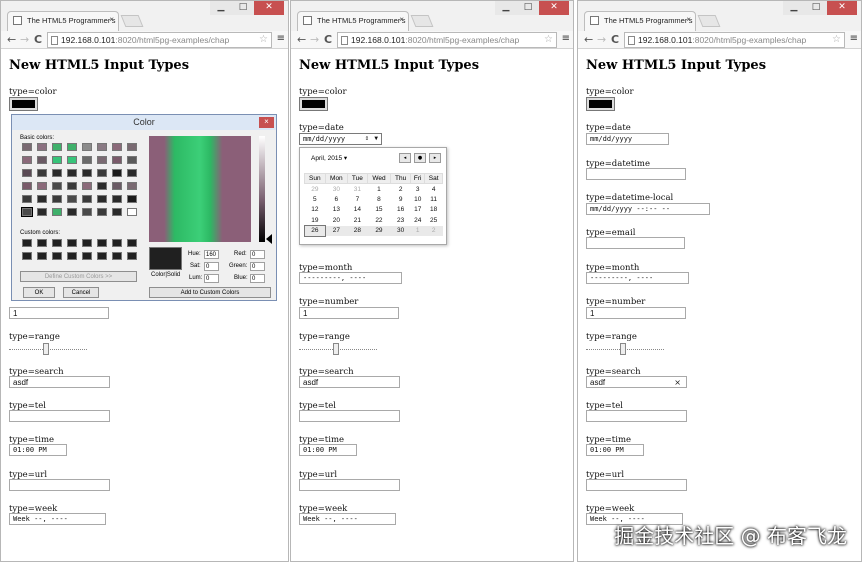  I want to click on calendar-day: 2, so click(401, 189).